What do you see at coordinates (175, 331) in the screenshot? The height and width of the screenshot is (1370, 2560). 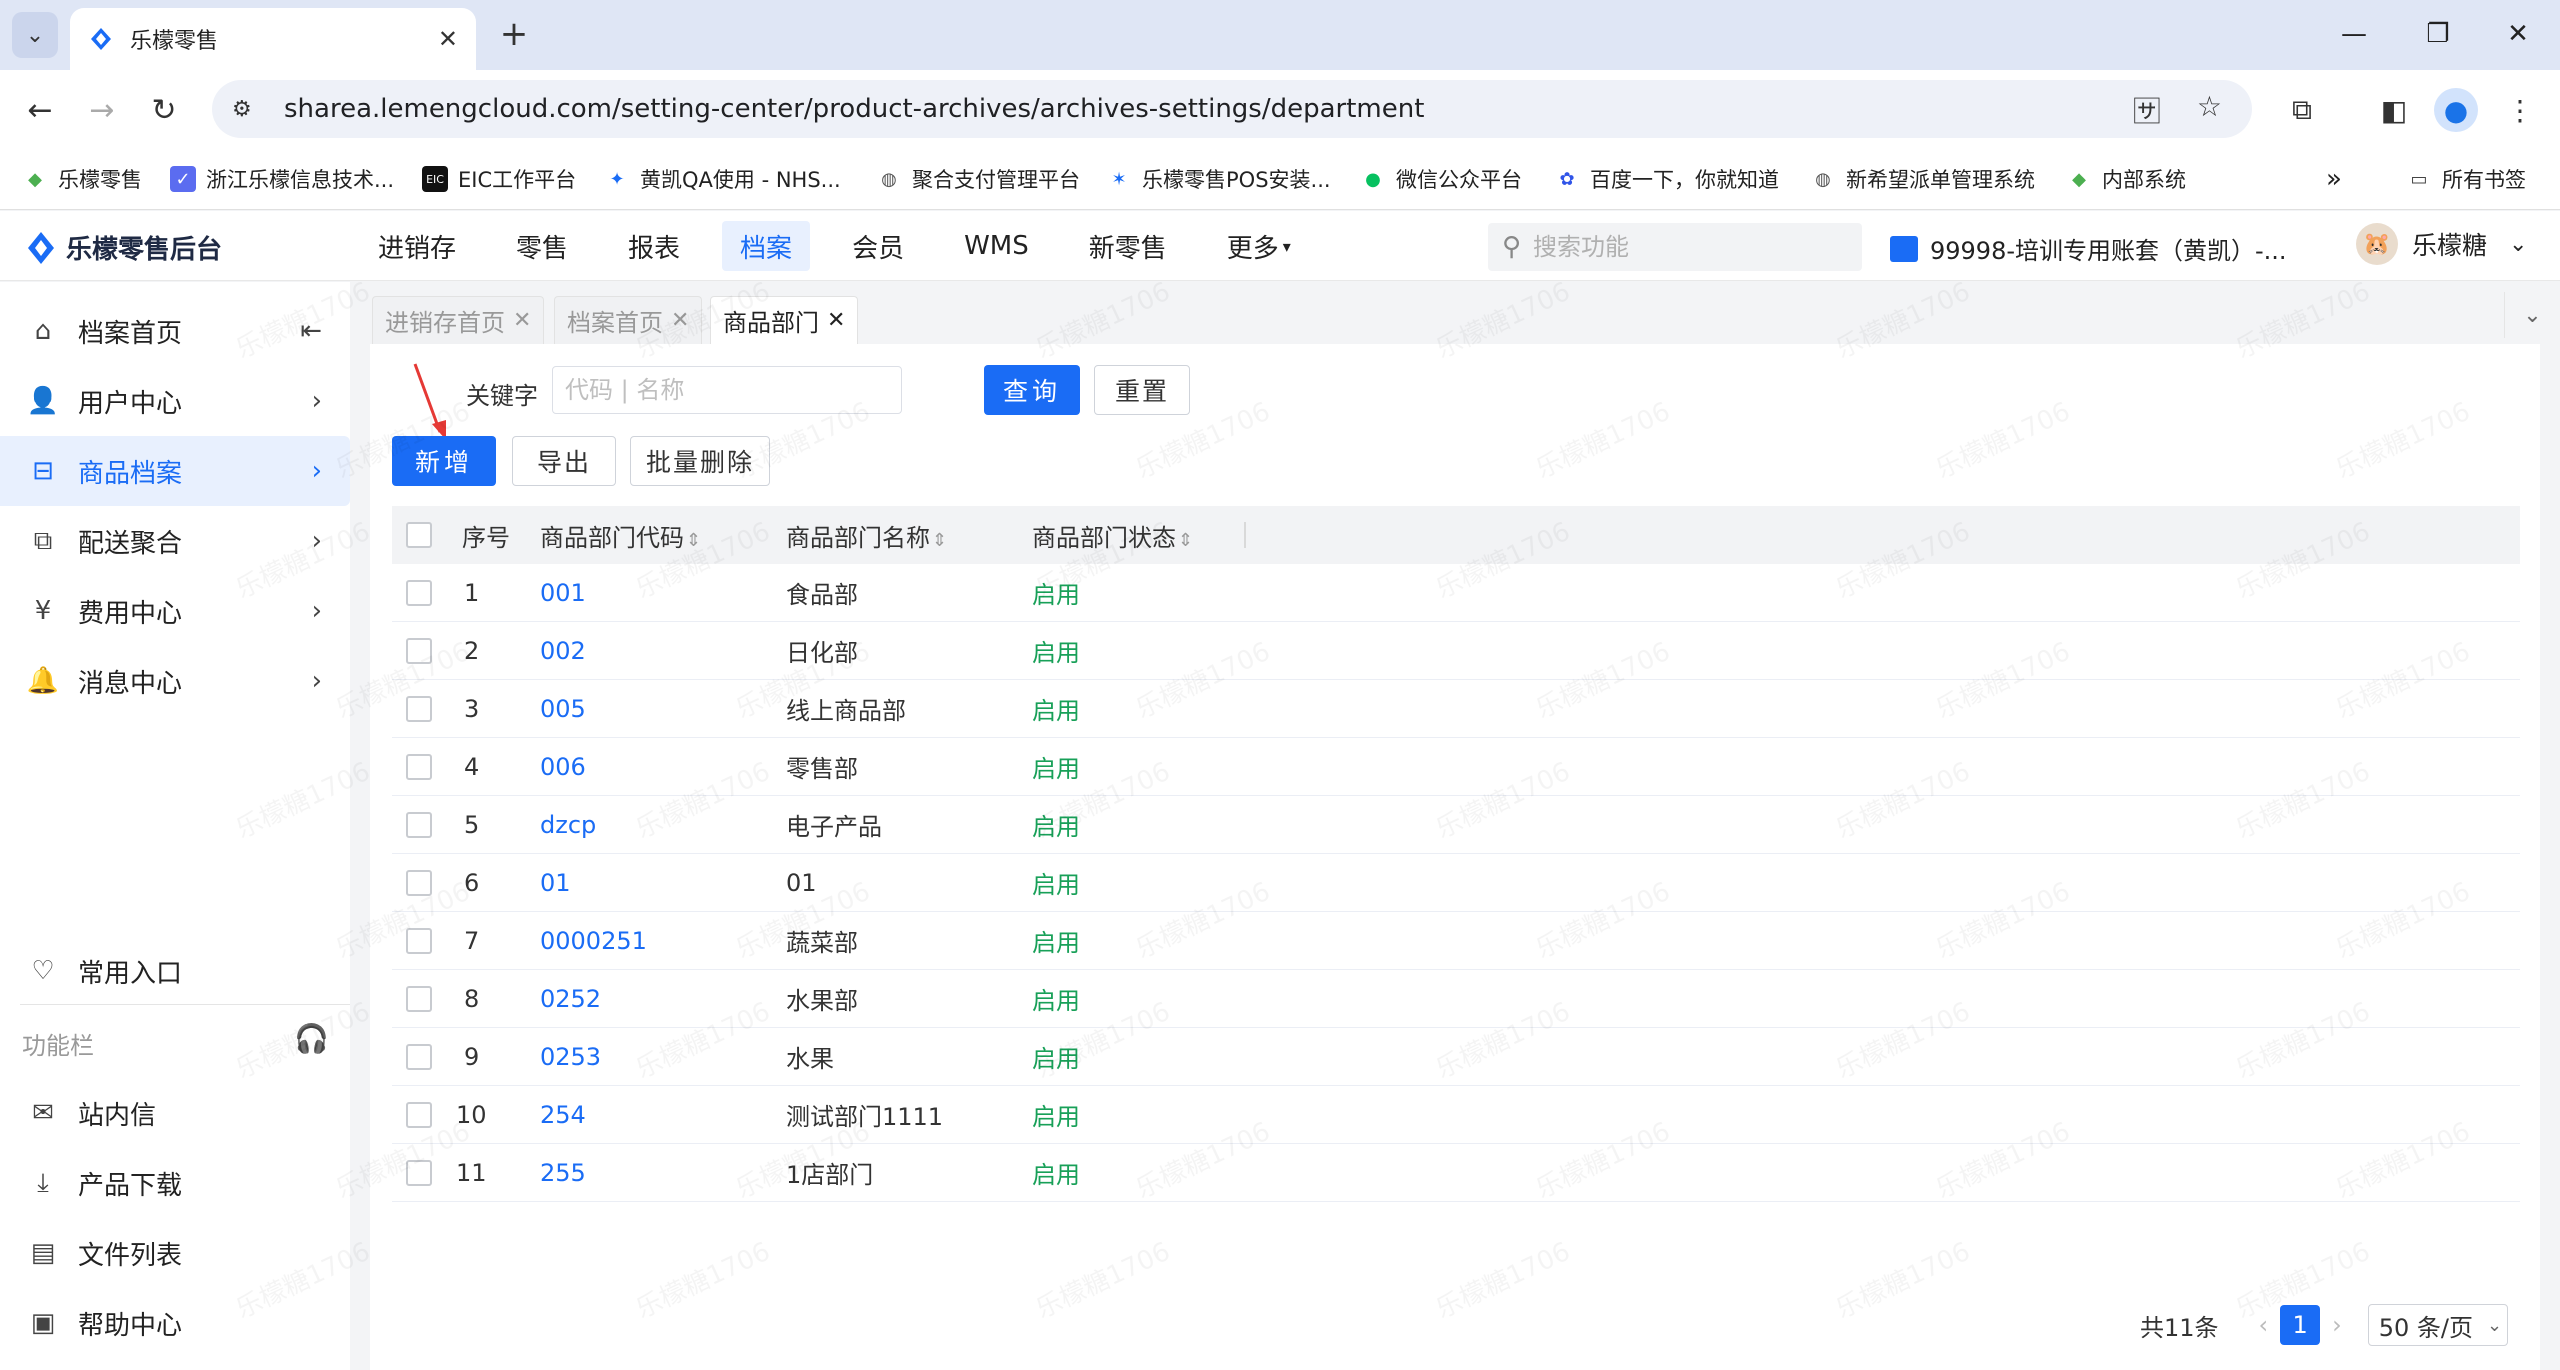 I see `sidebar-item-archives-home: ⌂ 档案首页 ⇤` at bounding box center [175, 331].